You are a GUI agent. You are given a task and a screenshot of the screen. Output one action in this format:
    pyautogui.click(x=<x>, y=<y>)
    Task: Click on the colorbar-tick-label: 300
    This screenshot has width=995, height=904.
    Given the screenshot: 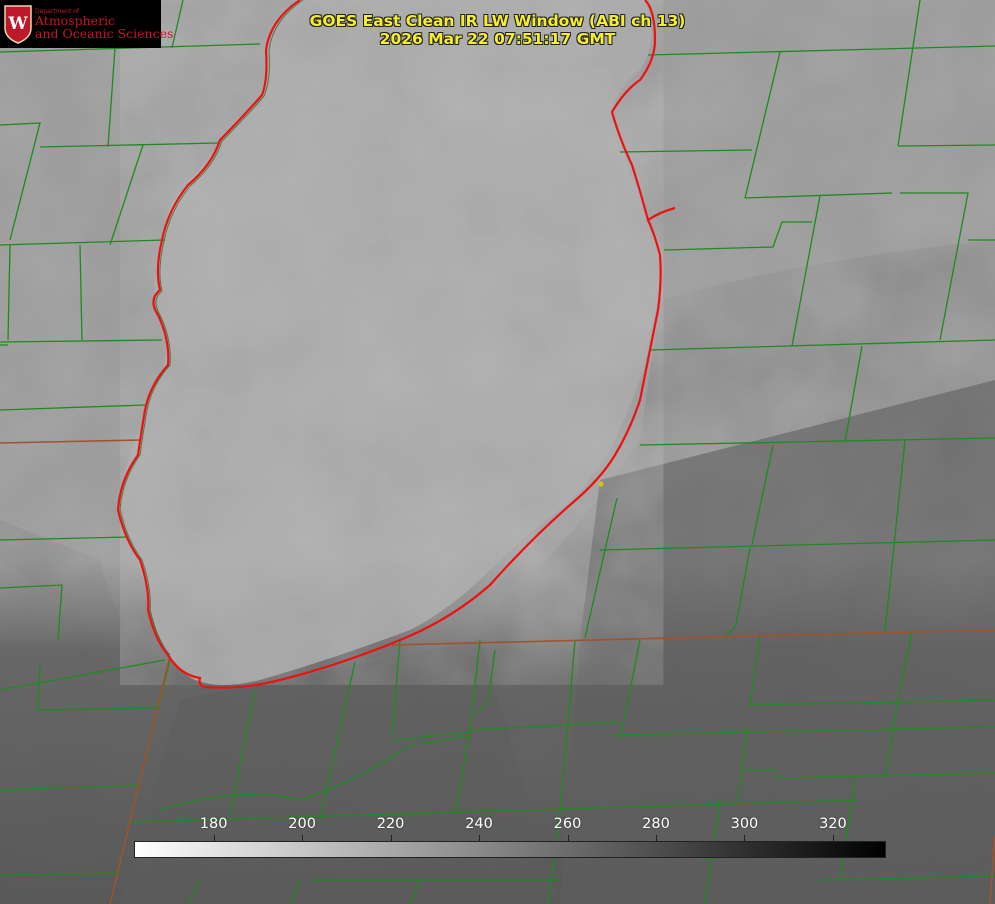 What is the action you would take?
    pyautogui.click(x=744, y=824)
    